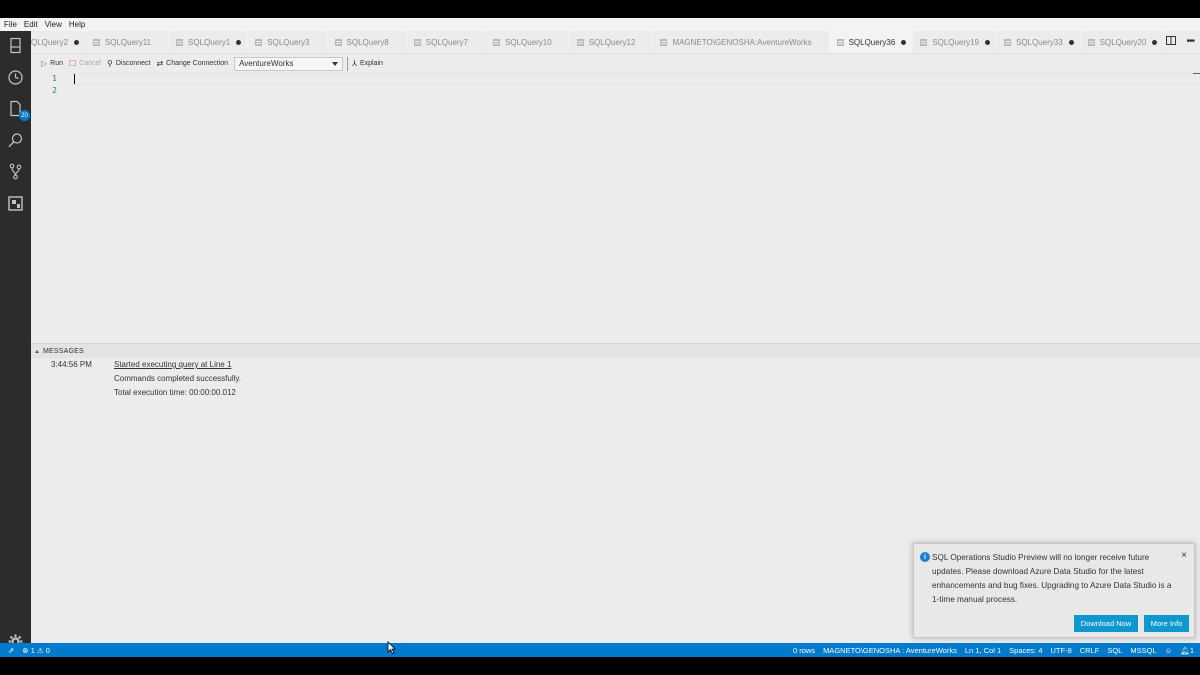 This screenshot has height=675, width=1200. I want to click on change-connection-button: ⇄ Change Connection, so click(192, 63).